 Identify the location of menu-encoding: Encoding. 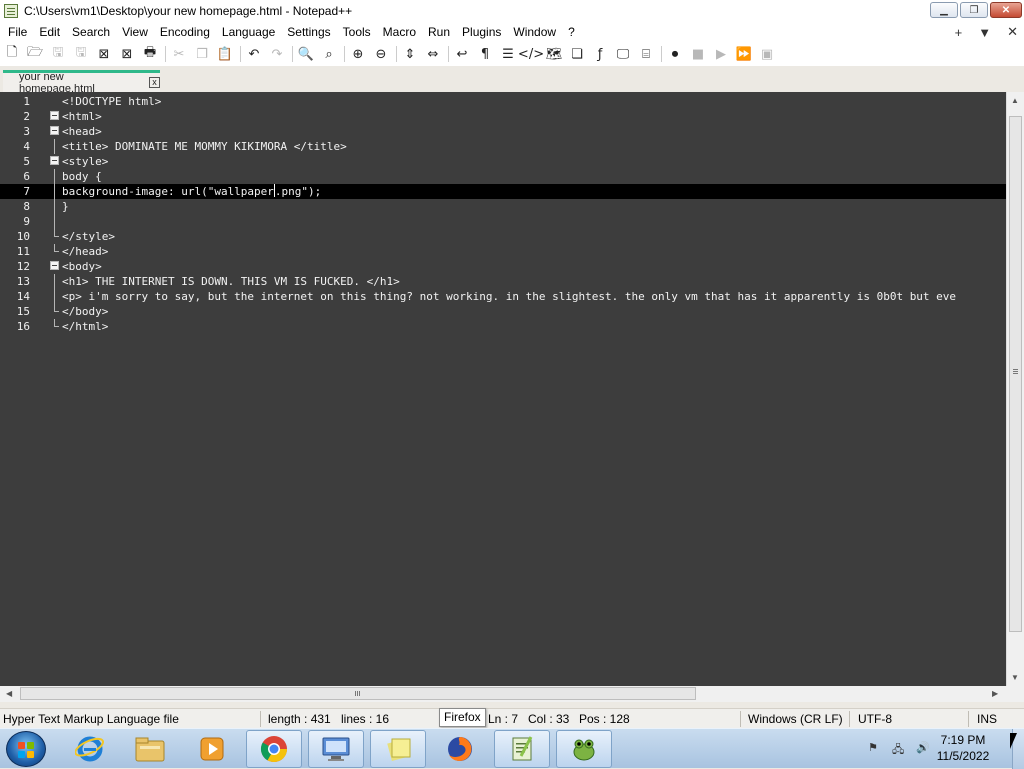
(185, 32).